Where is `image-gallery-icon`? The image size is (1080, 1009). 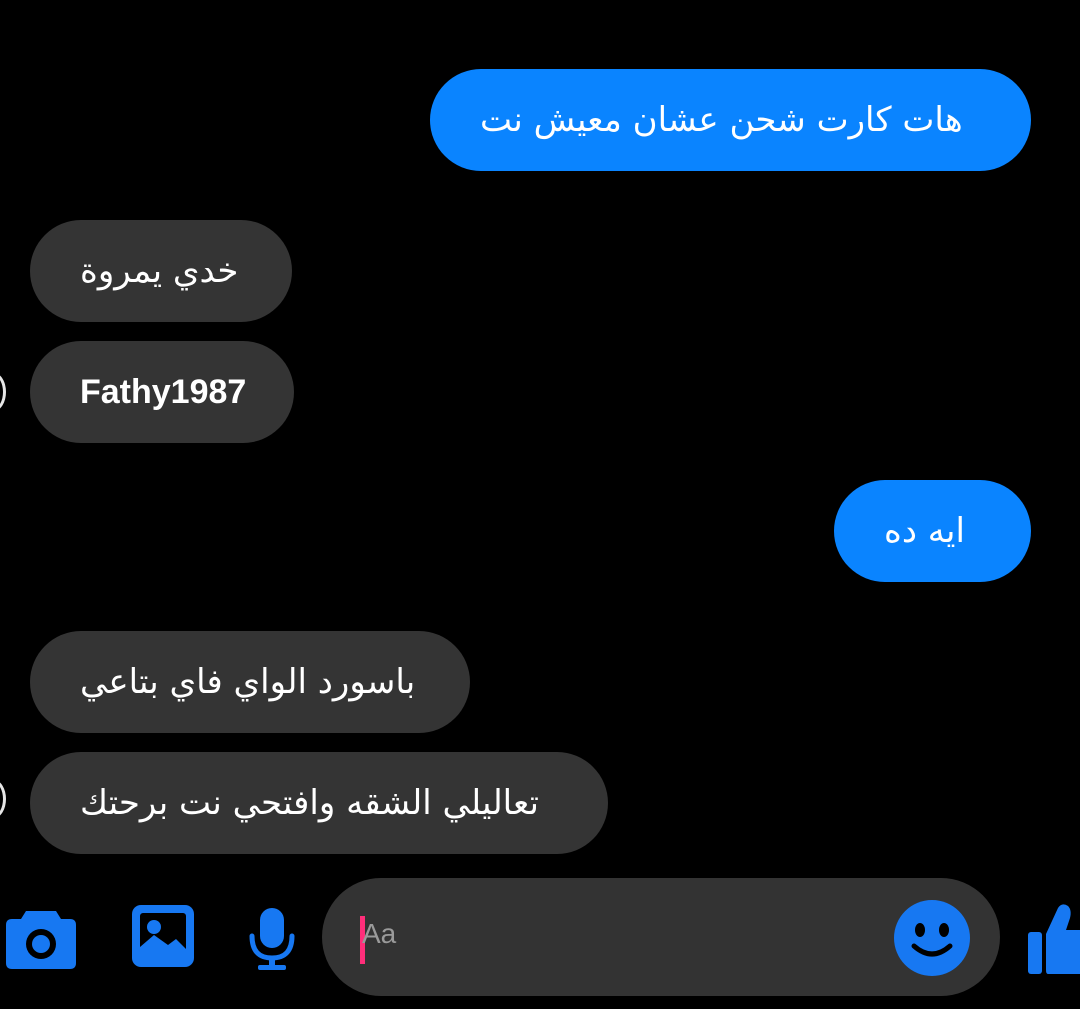 image-gallery-icon is located at coordinates (163, 936).